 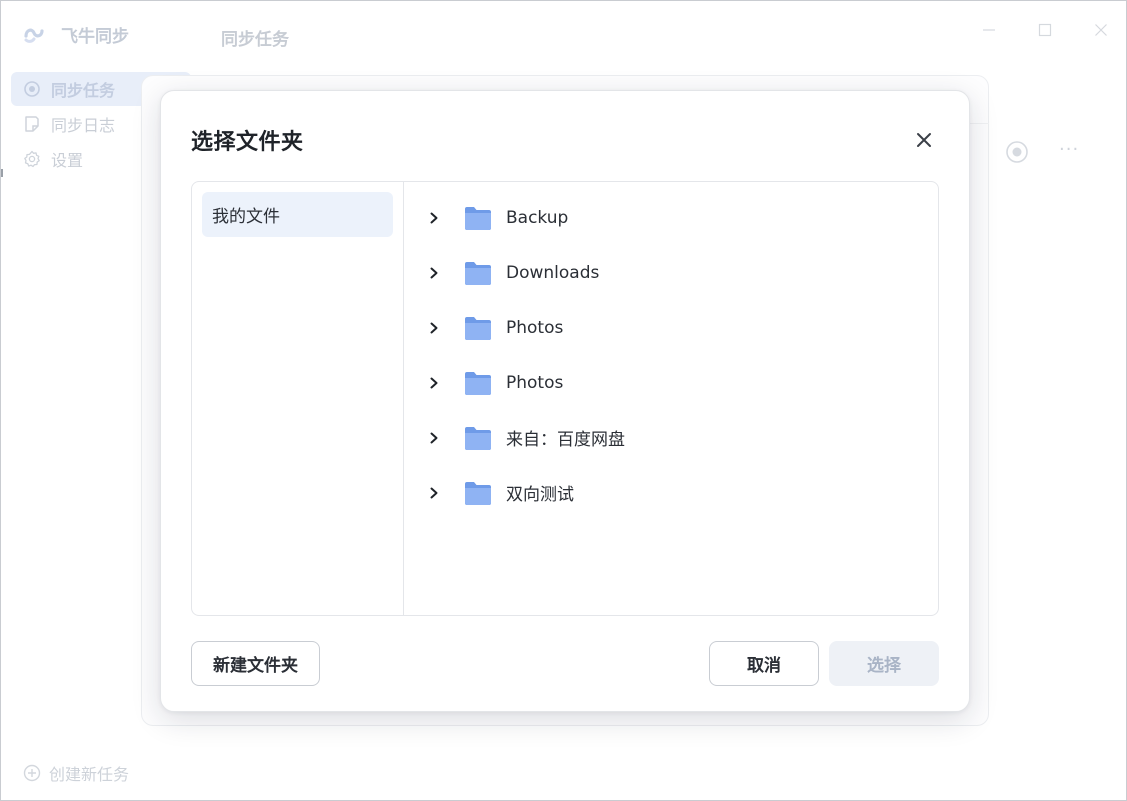 I want to click on dialog-title: 选择文件夹, so click(x=247, y=142).